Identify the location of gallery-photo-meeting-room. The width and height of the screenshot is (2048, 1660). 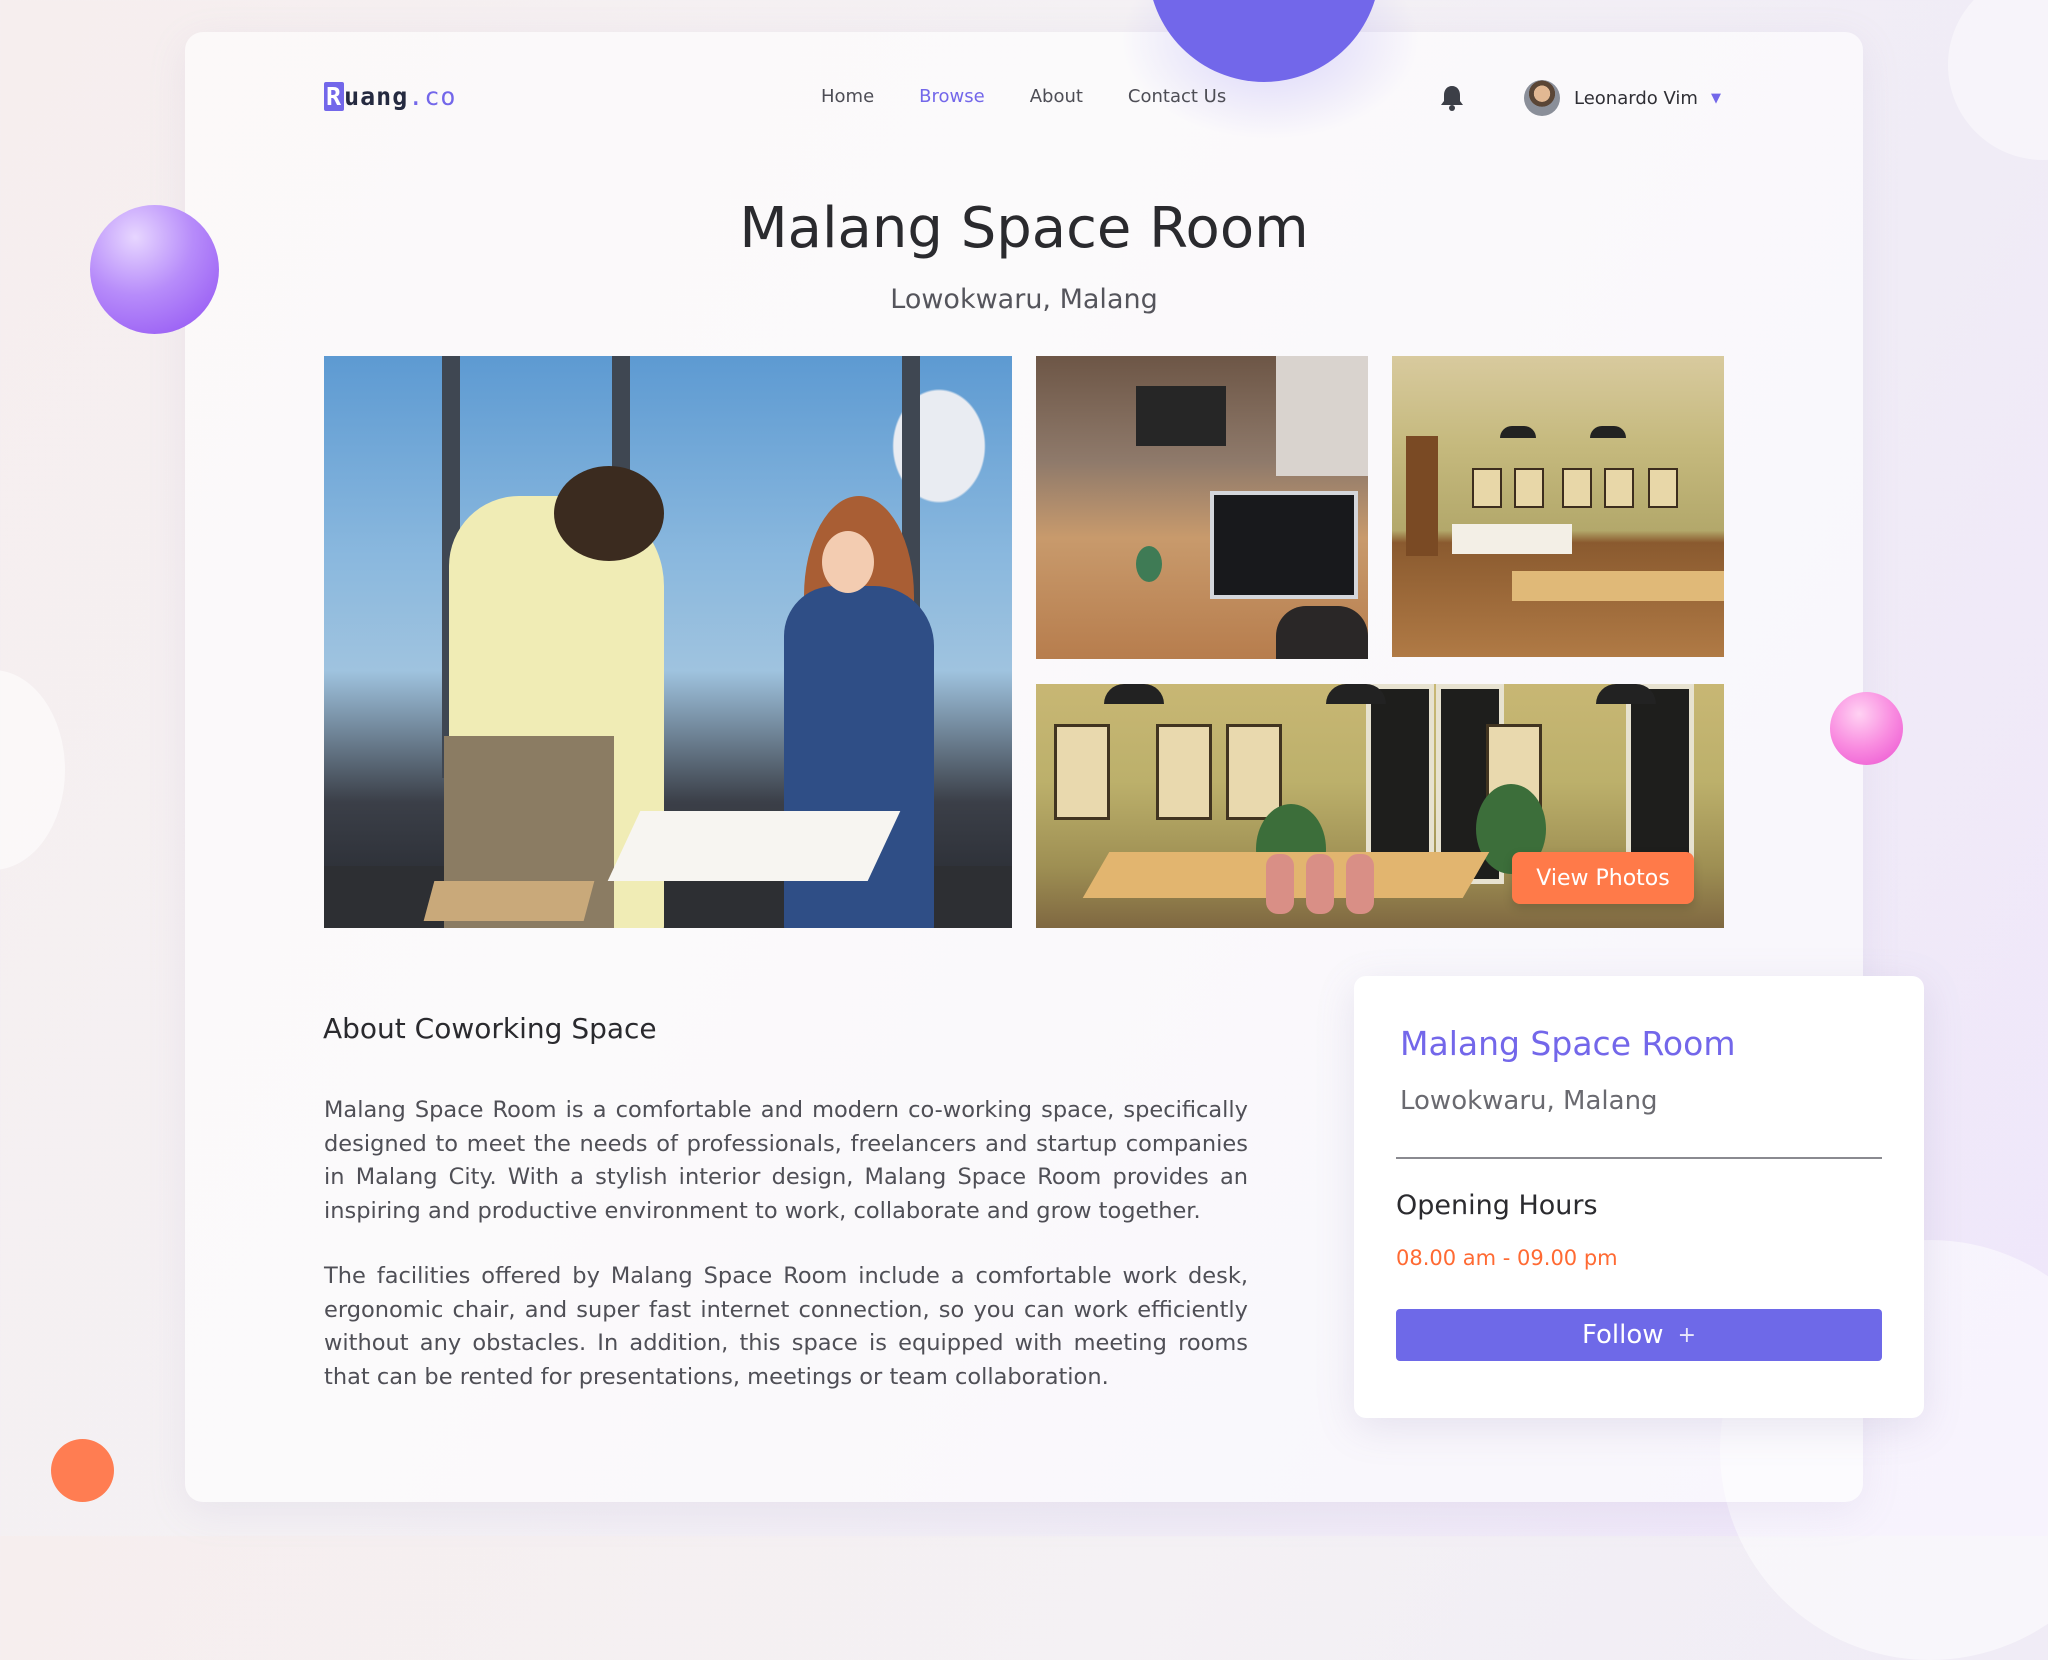
(1558, 506).